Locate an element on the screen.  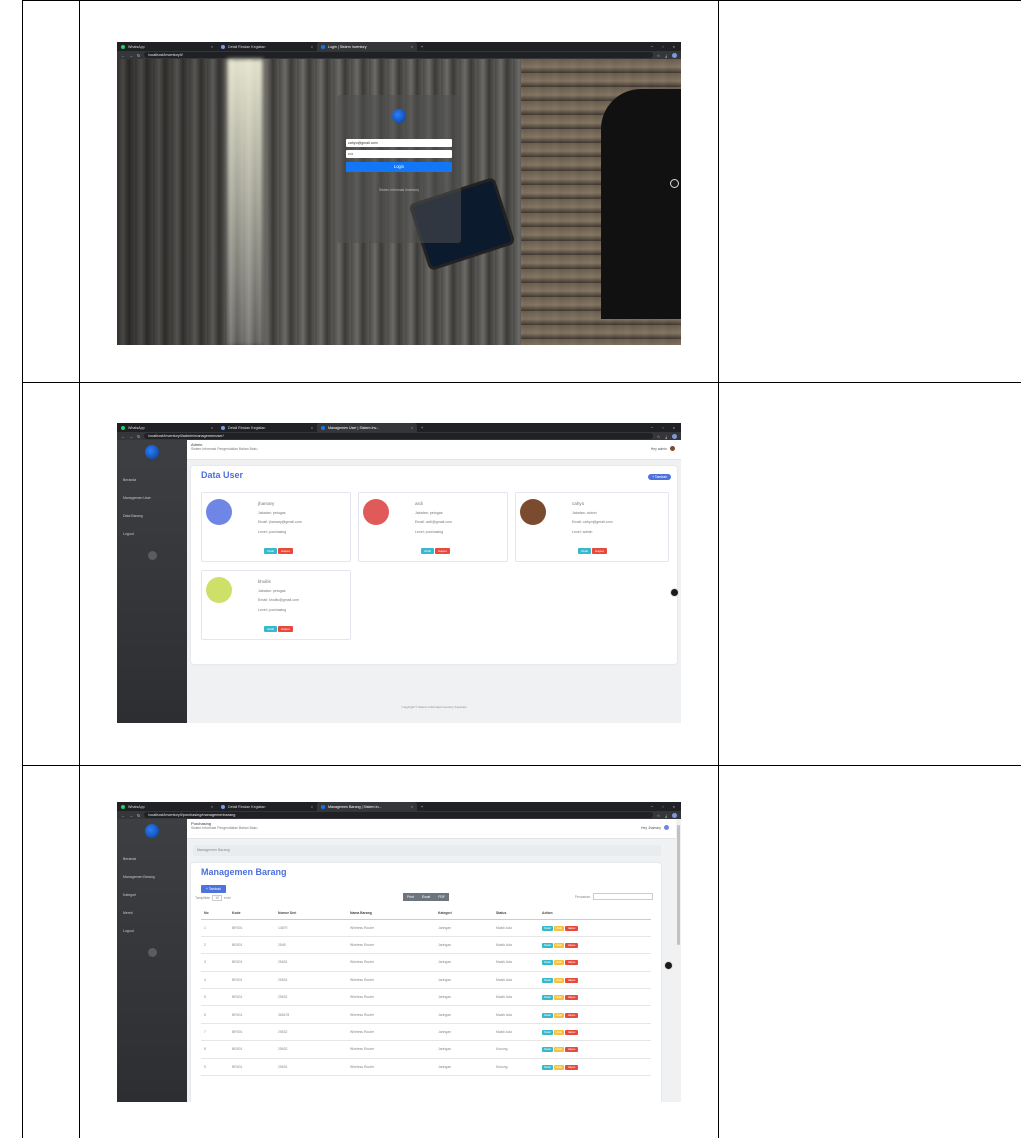
column-header: No is located at coordinates (215, 913).